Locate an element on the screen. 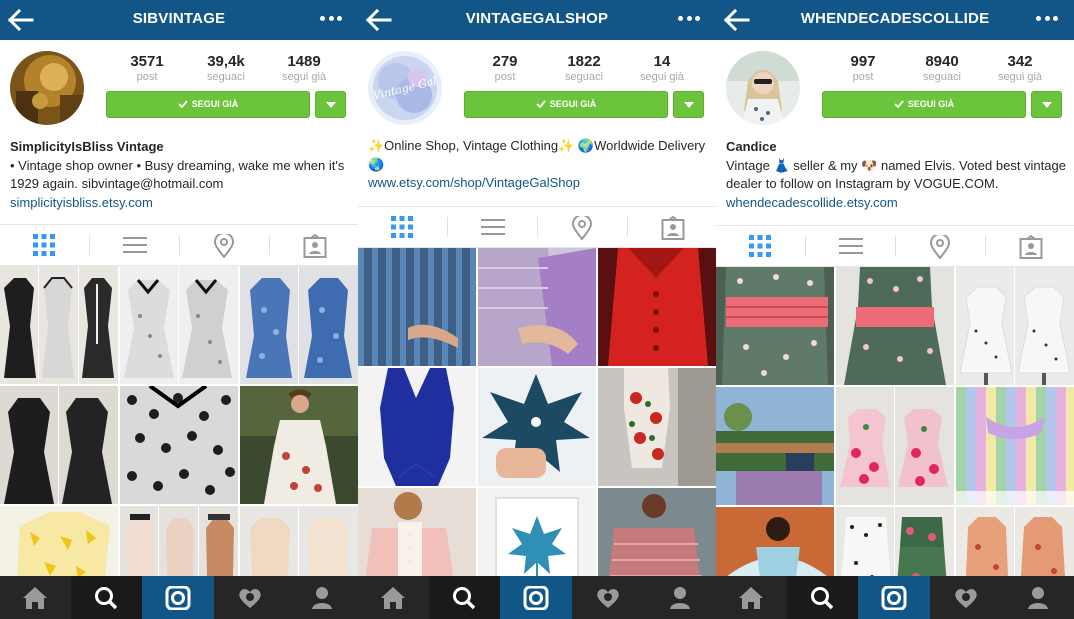 The image size is (1074, 619). bio-website-link: www.etsy.com/shop/VintageGalShop is located at coordinates (538, 183).